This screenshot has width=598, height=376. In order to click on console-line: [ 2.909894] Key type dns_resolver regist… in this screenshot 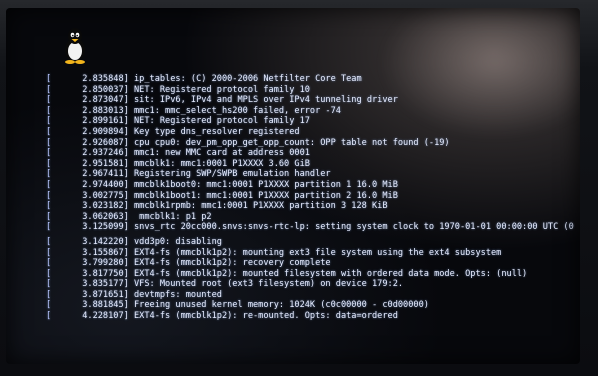, I will do `click(313, 132)`.